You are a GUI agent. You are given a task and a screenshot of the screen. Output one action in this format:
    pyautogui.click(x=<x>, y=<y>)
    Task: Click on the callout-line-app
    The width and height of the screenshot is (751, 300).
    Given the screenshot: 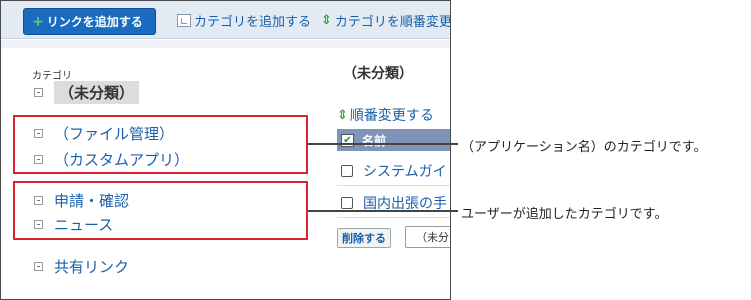 What is the action you would take?
    pyautogui.click(x=383, y=144)
    